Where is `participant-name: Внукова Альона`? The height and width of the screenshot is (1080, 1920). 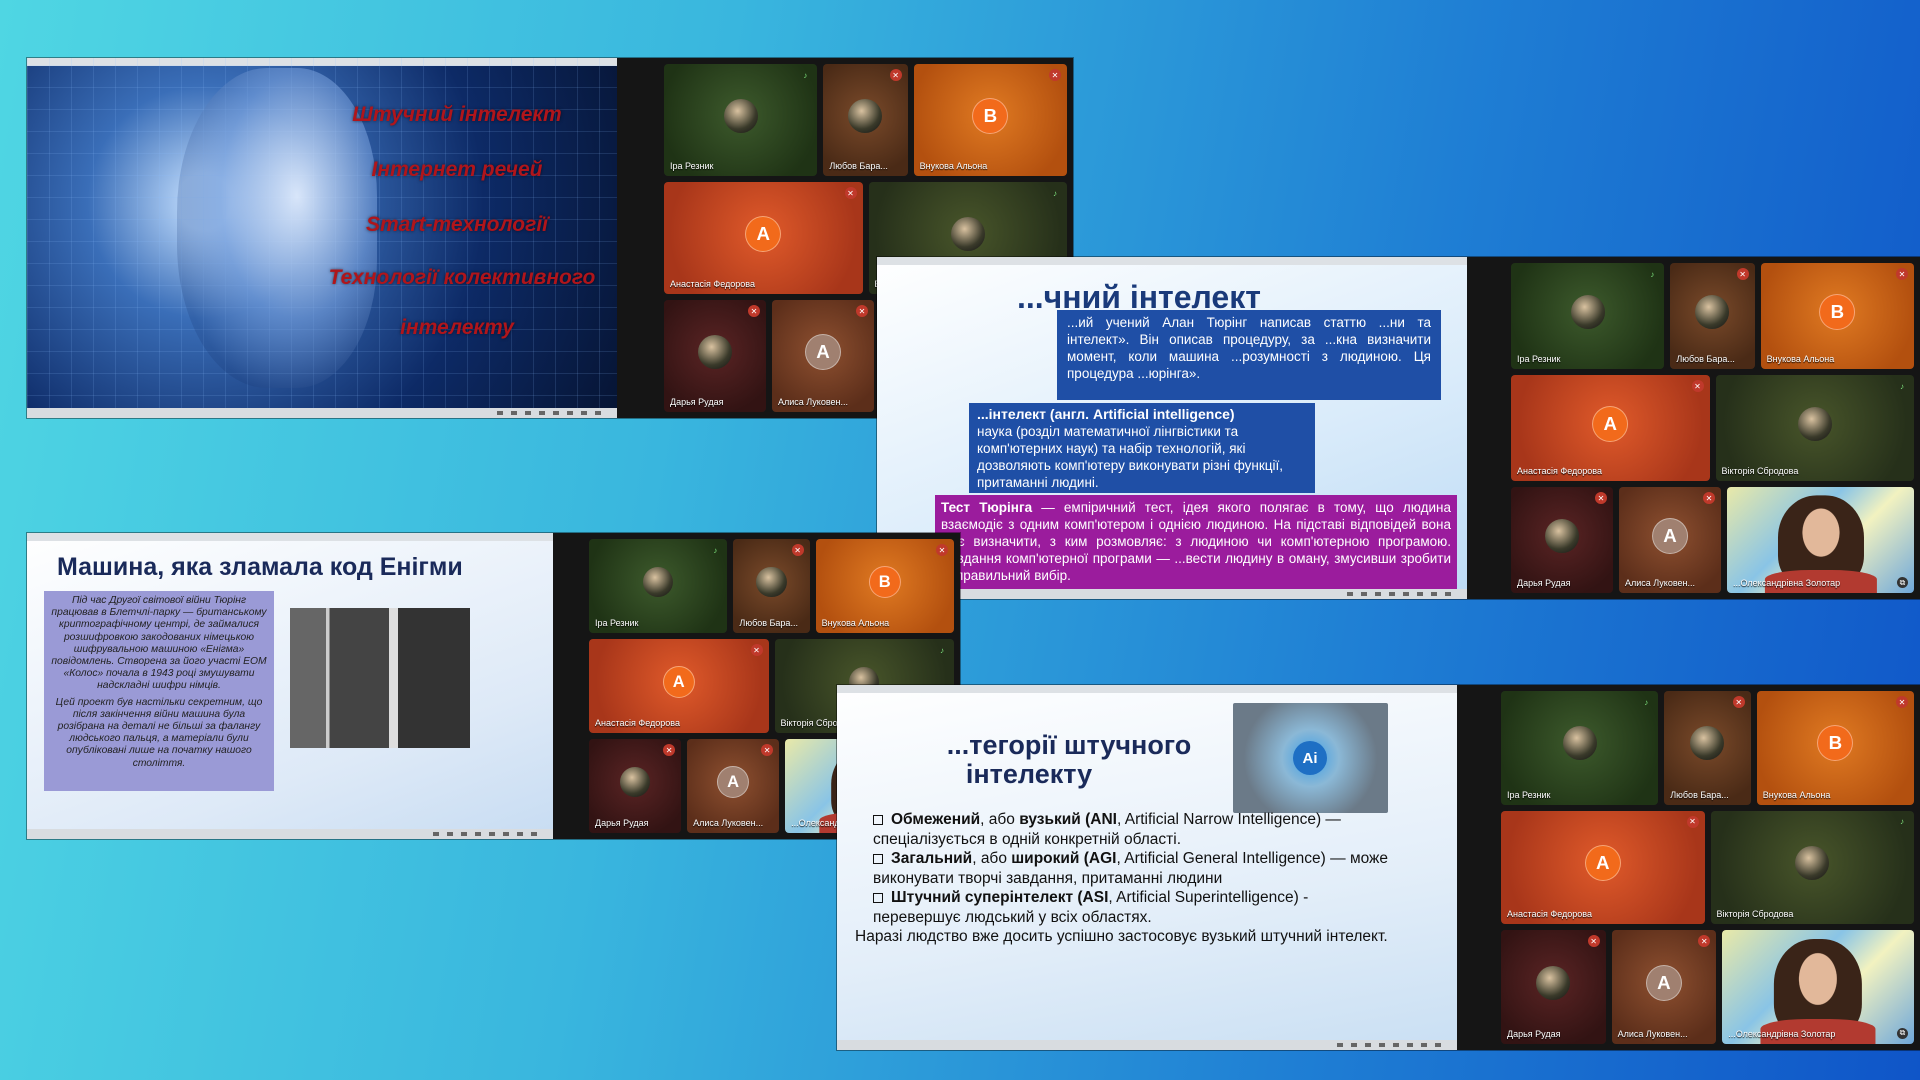 participant-name: Внукова Альона is located at coordinates (953, 166).